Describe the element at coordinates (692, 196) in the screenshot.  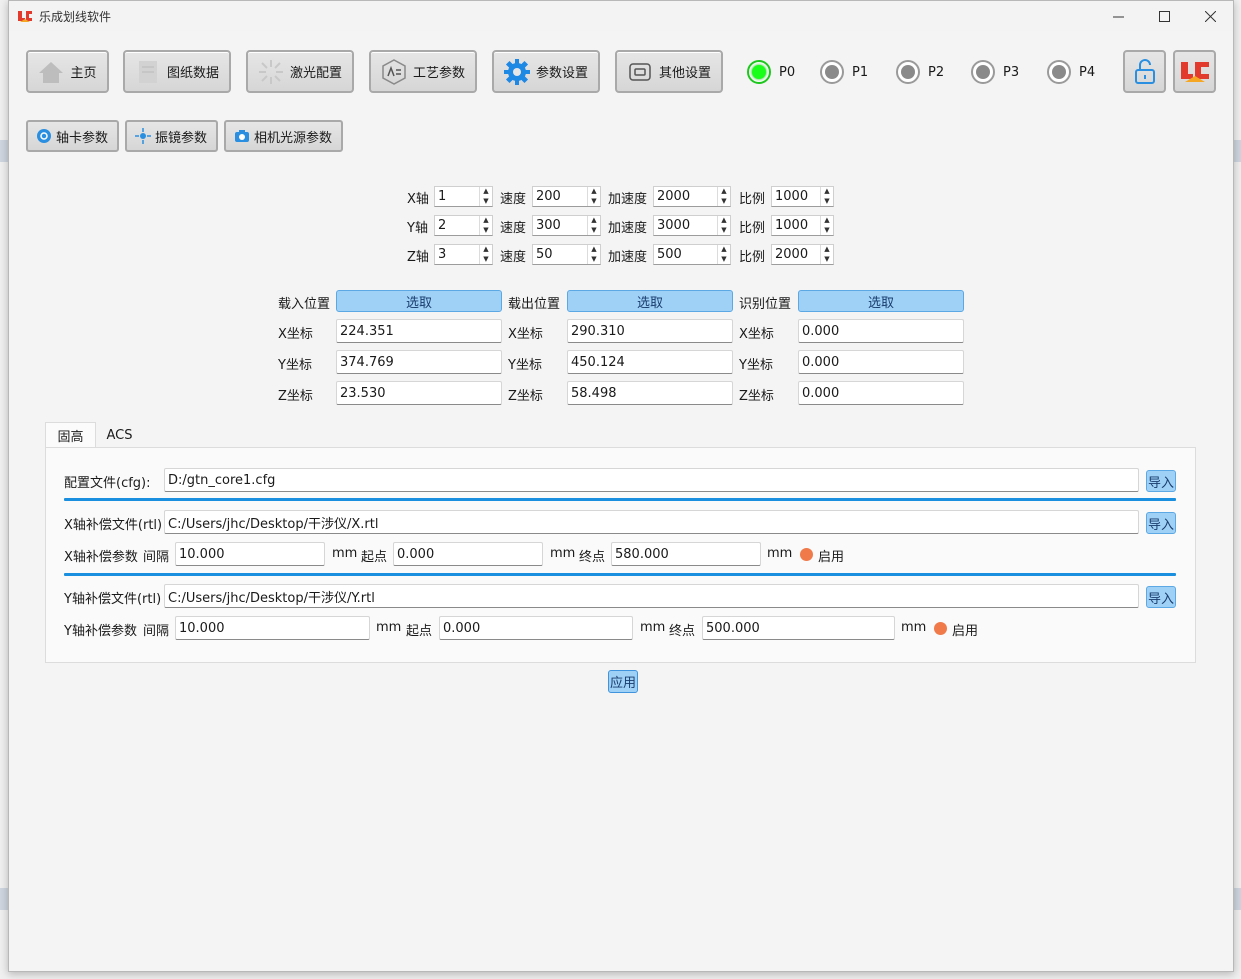
I see `accel-spinbox: 2000 ▲ ▼` at that location.